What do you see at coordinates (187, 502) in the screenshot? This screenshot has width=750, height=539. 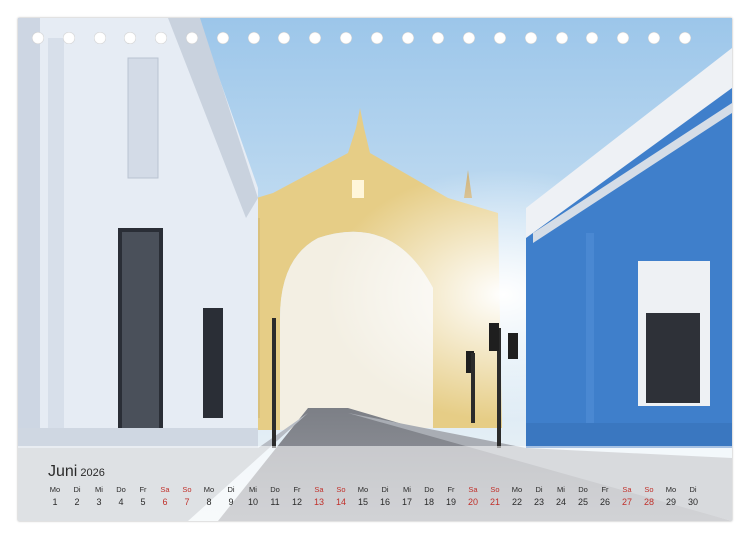 I see `day-number: 7` at bounding box center [187, 502].